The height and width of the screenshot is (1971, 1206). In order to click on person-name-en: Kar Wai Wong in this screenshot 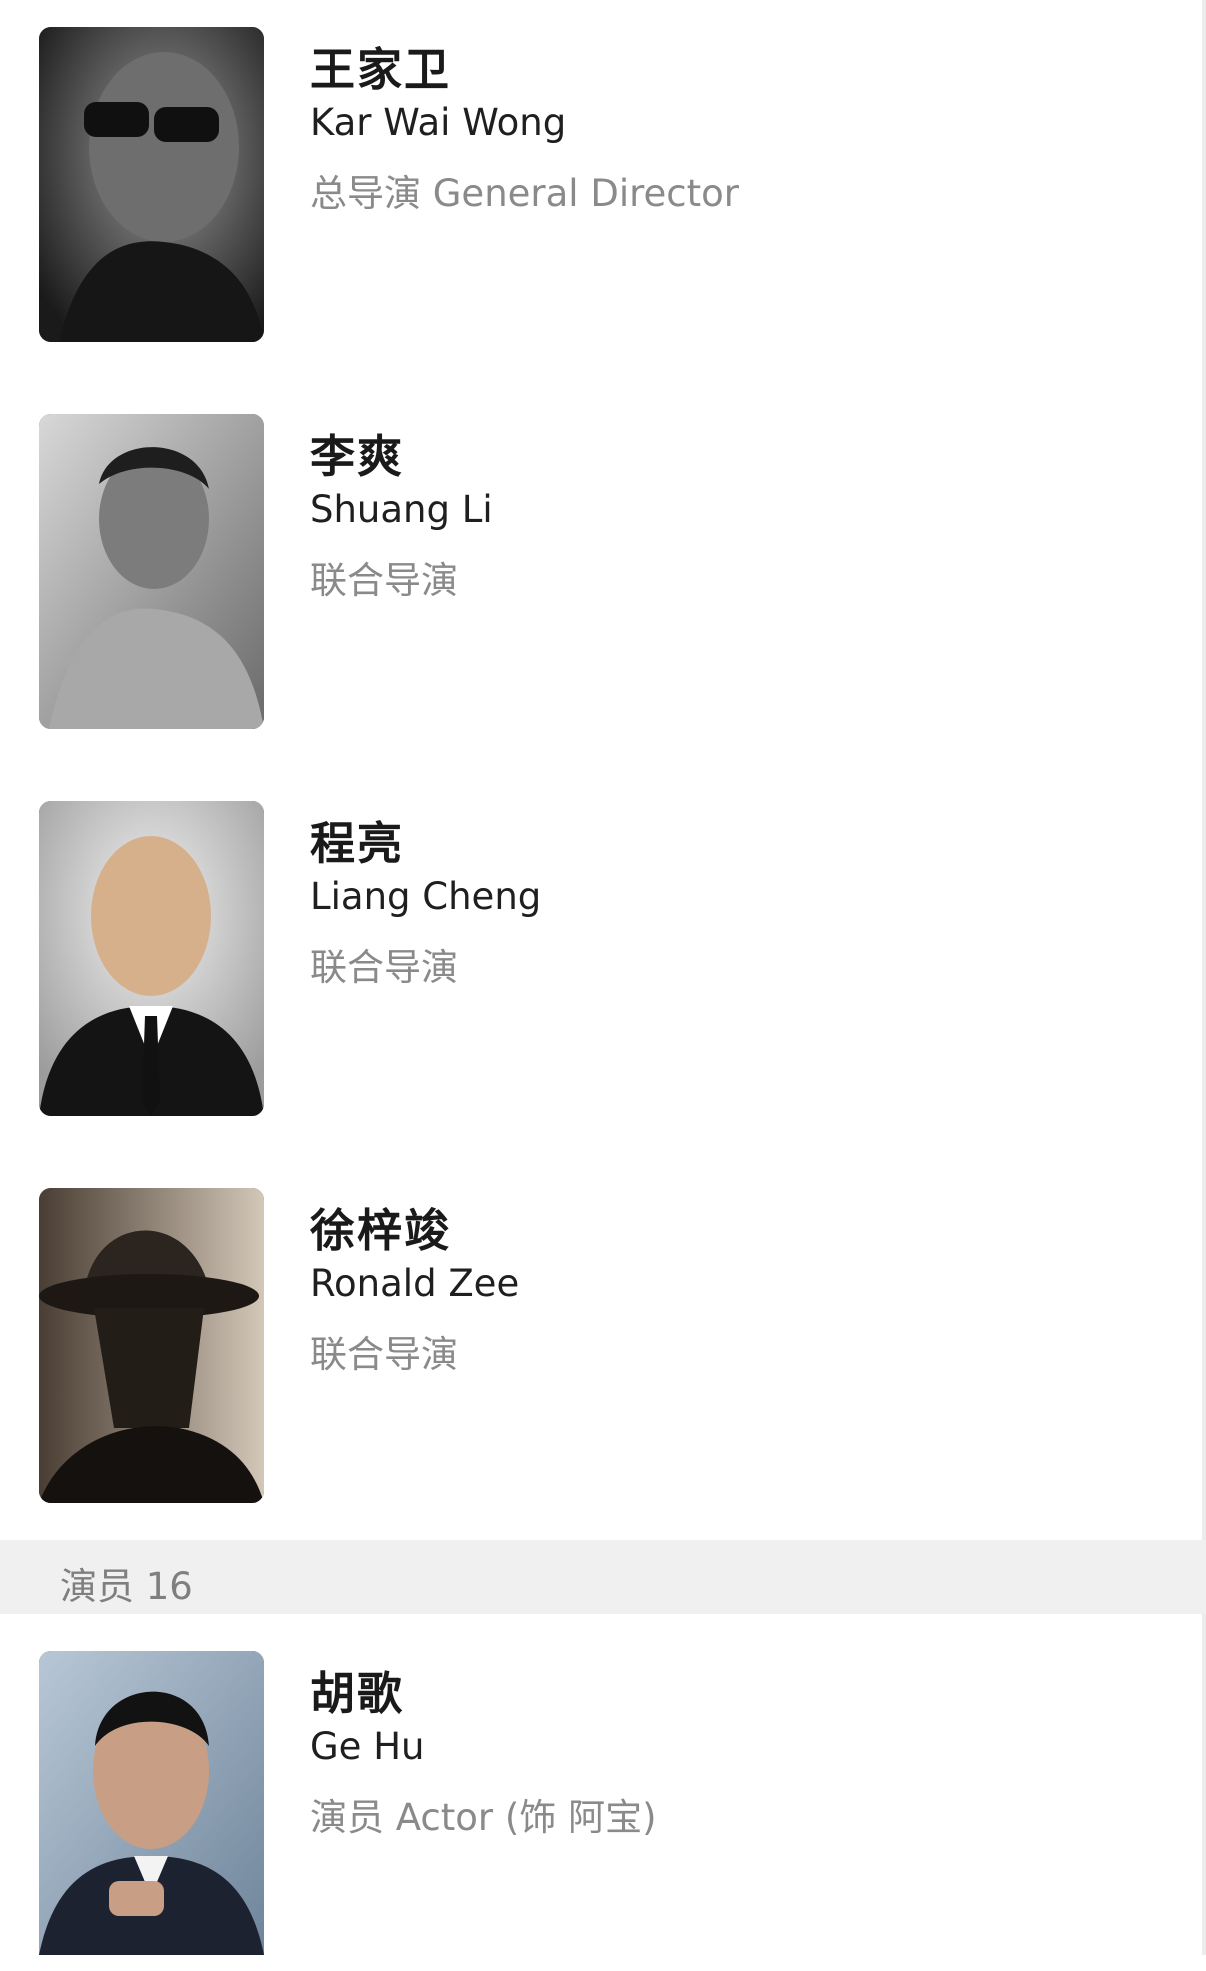, I will do `click(438, 122)`.